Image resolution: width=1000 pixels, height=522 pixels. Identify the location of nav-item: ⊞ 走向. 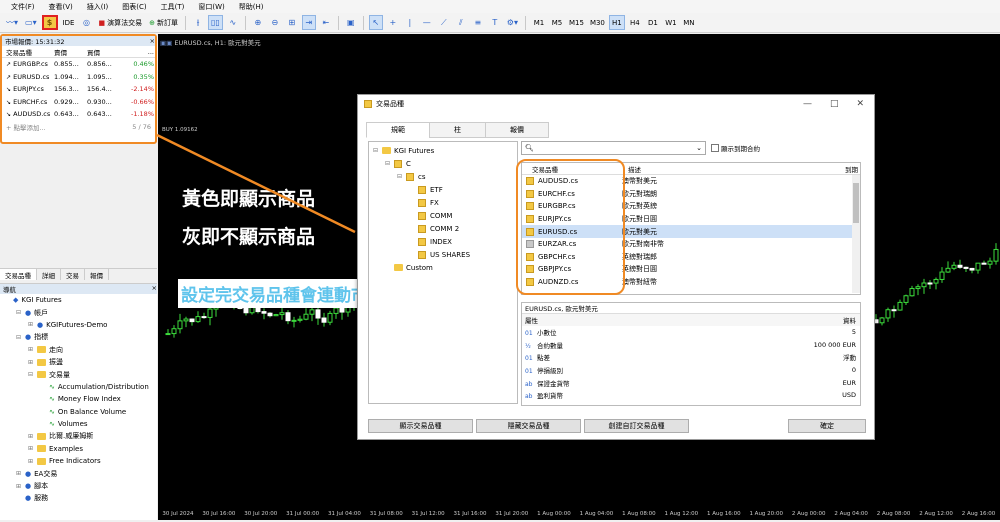
(78, 350).